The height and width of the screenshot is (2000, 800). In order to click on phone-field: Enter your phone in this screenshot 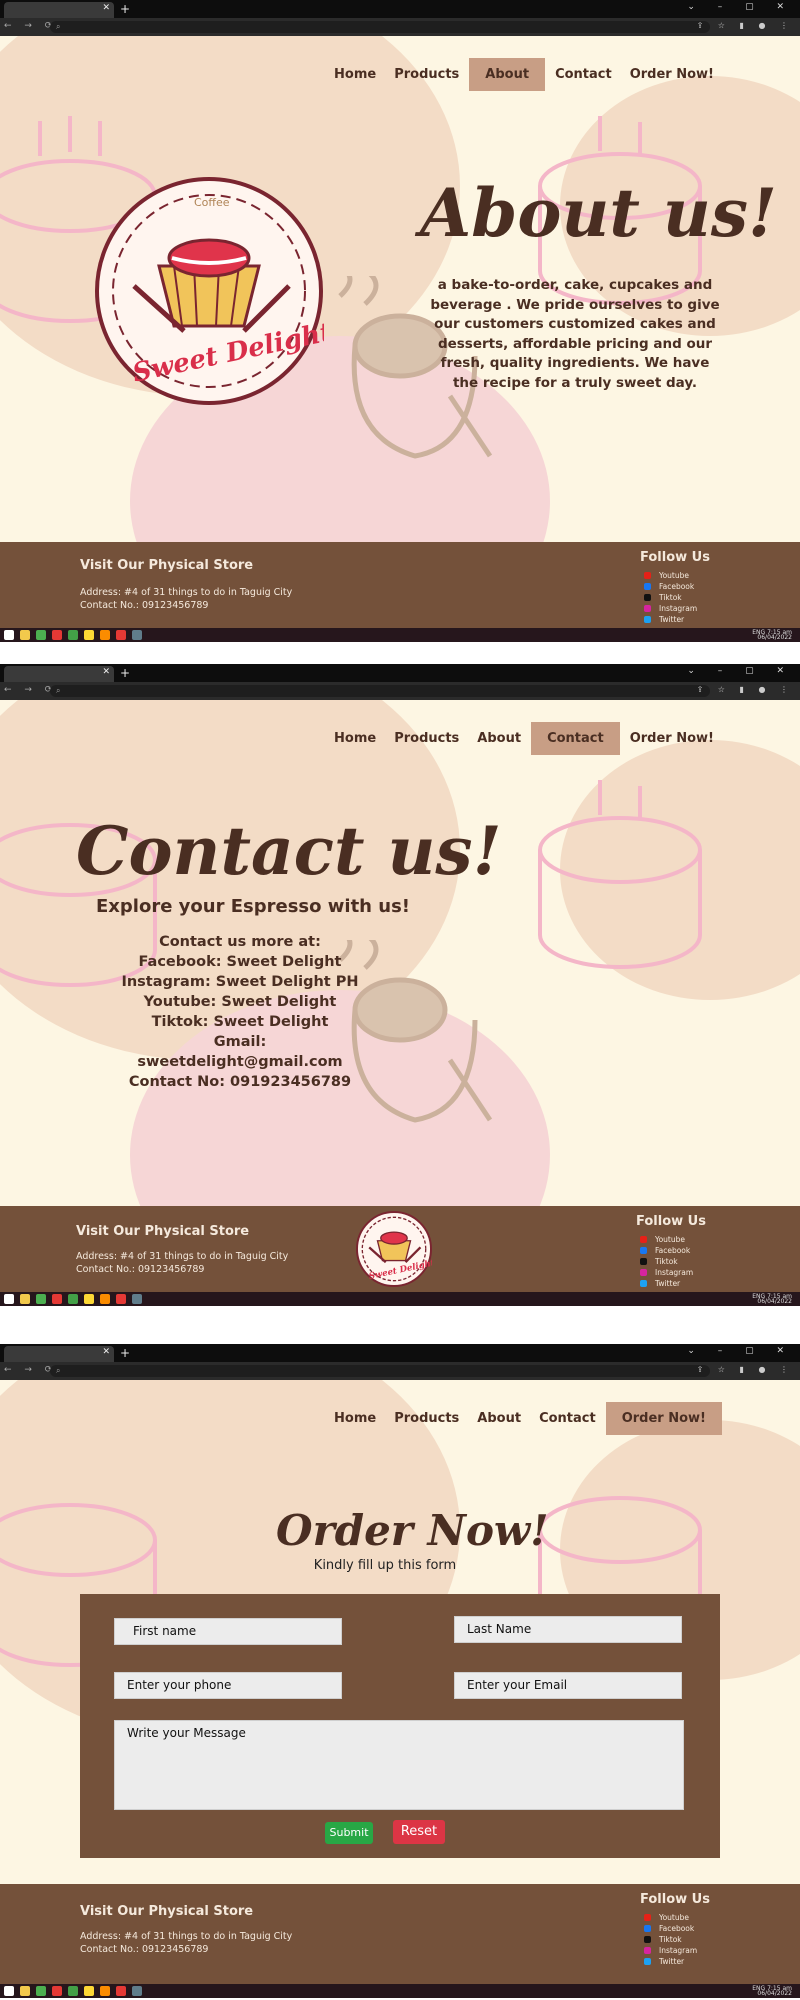, I will do `click(228, 1685)`.